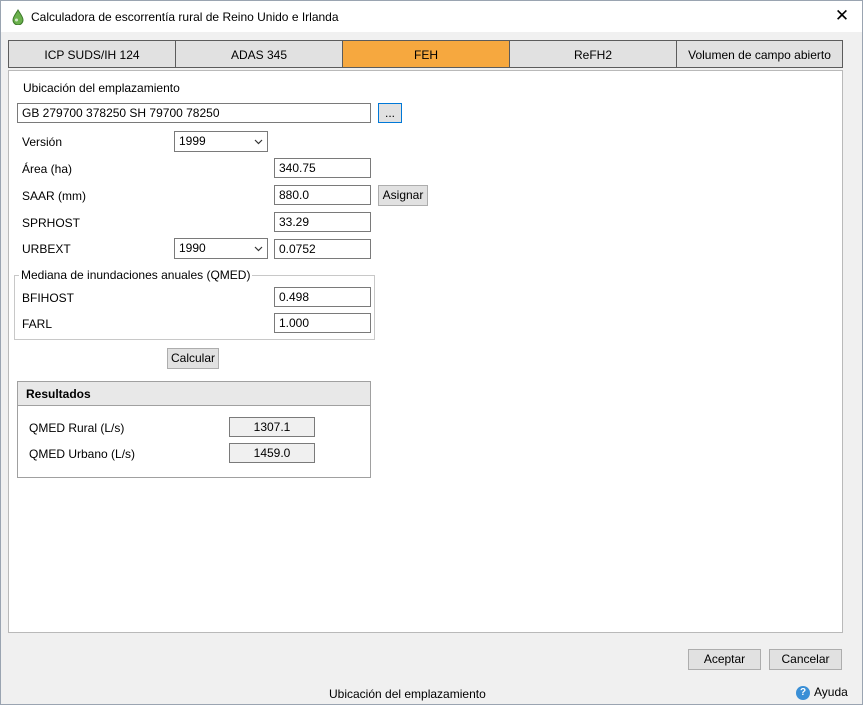 Image resolution: width=863 pixels, height=705 pixels. I want to click on cancel-button: Cancelar, so click(805, 659).